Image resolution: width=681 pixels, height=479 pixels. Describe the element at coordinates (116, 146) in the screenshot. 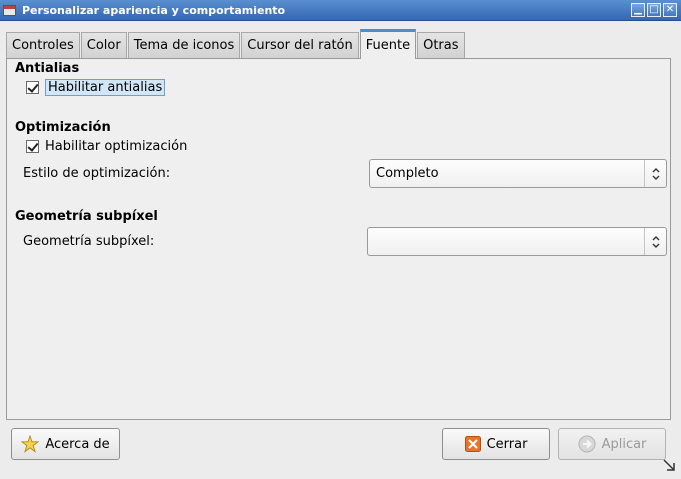

I see `hinting-checkbox-label: Habilitar optimización` at that location.